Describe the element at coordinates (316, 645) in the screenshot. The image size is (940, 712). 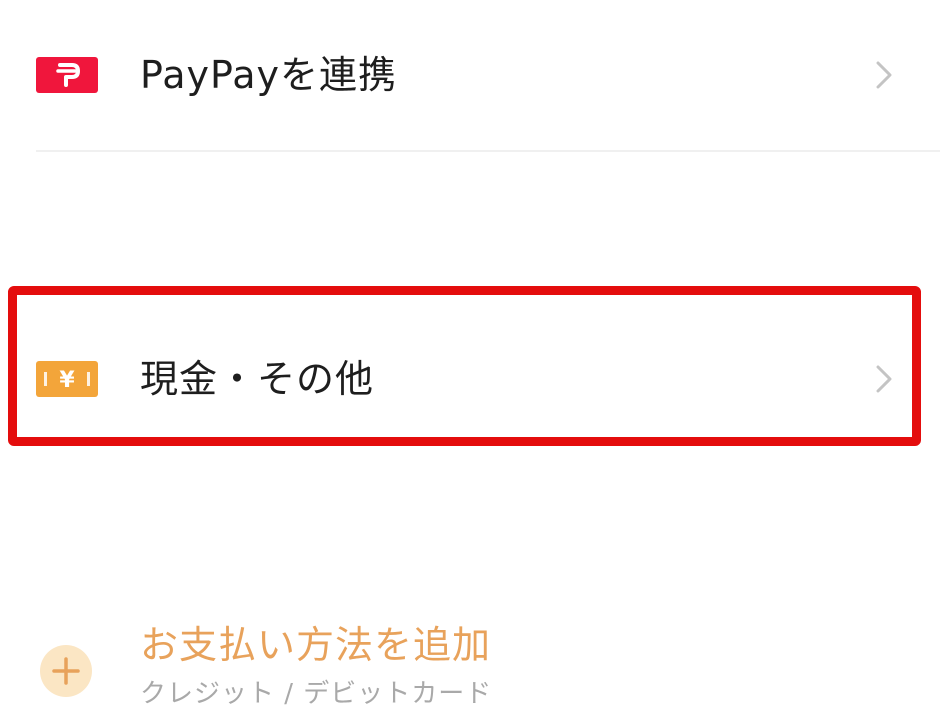
I see `add-payment-method-title: お支払い方法を追加` at that location.